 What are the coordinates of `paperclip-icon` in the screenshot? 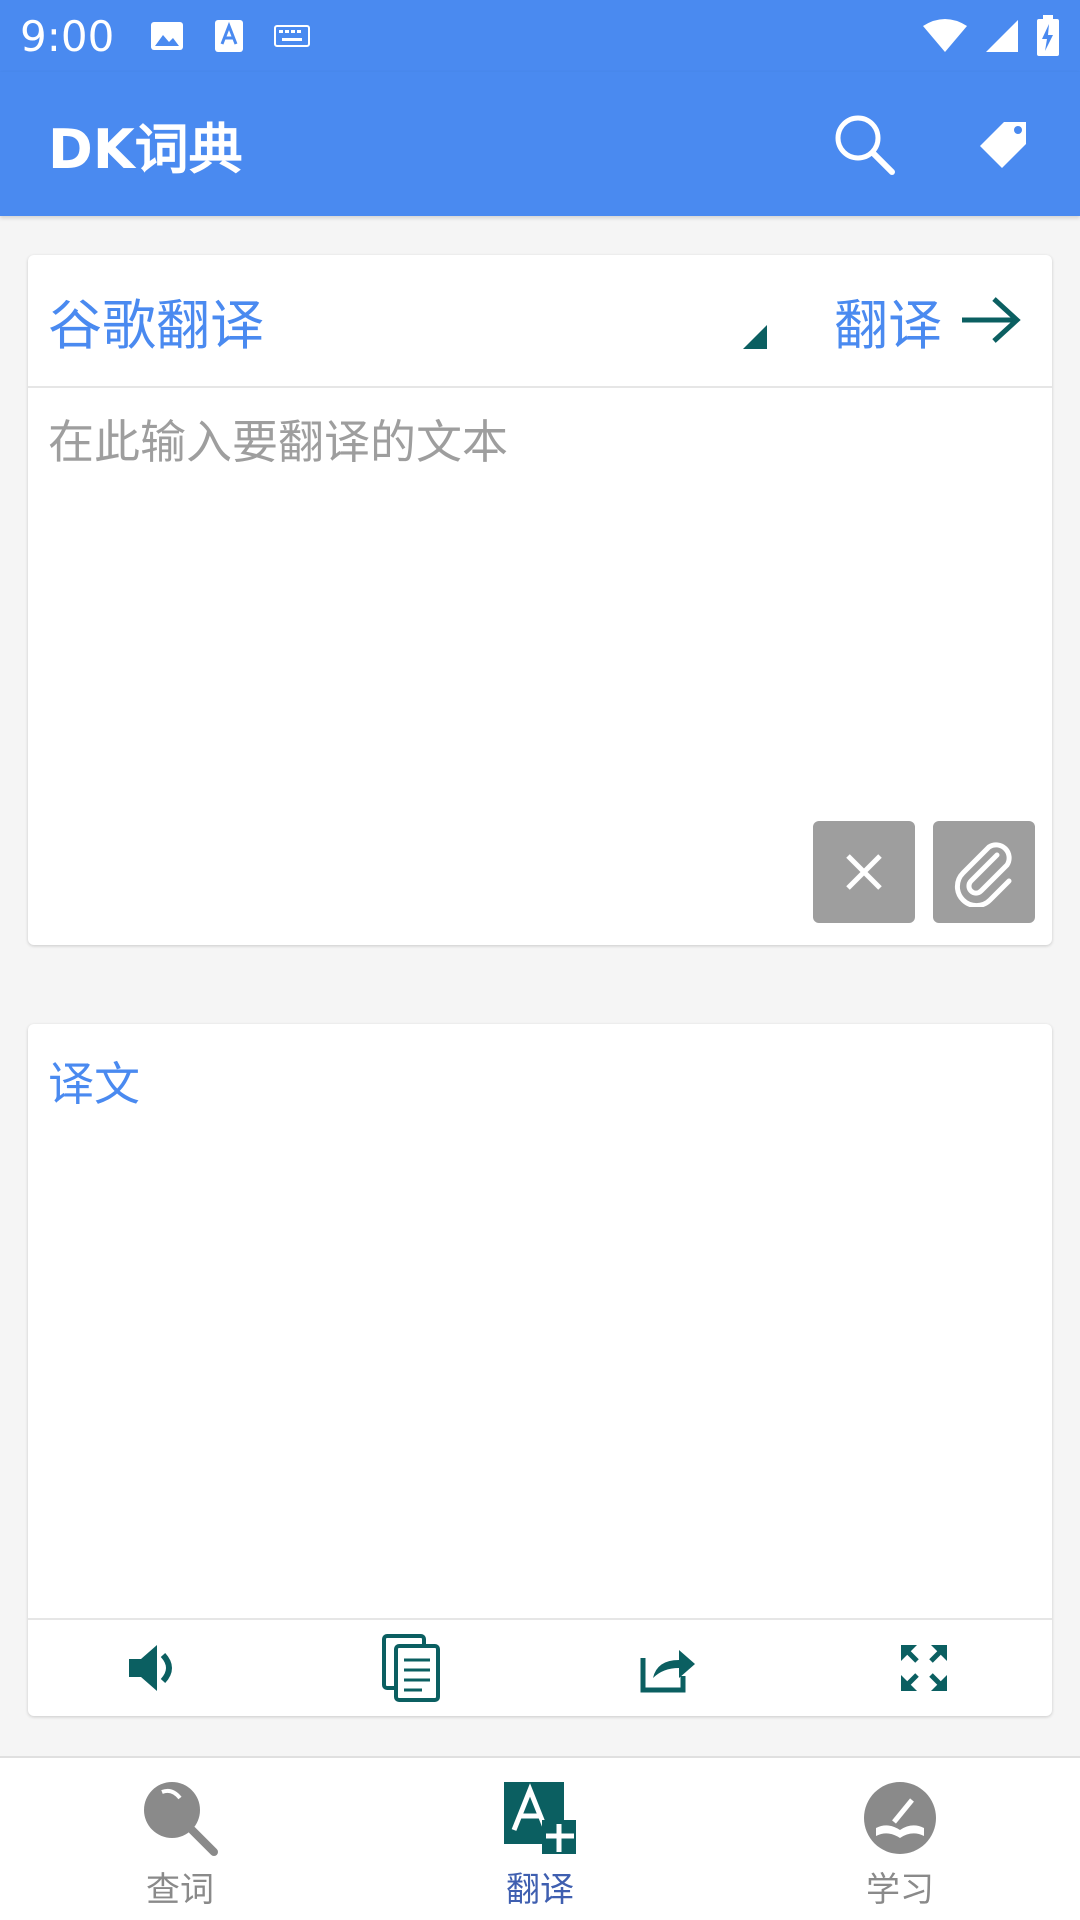 It's located at (983, 874).